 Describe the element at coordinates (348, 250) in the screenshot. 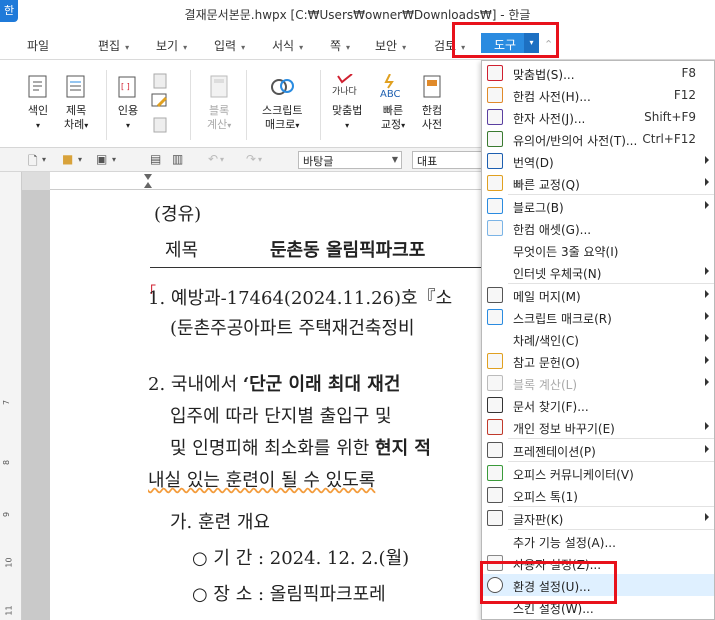

I see `doc-title-text: 둔촌동 올림픽파크포` at that location.